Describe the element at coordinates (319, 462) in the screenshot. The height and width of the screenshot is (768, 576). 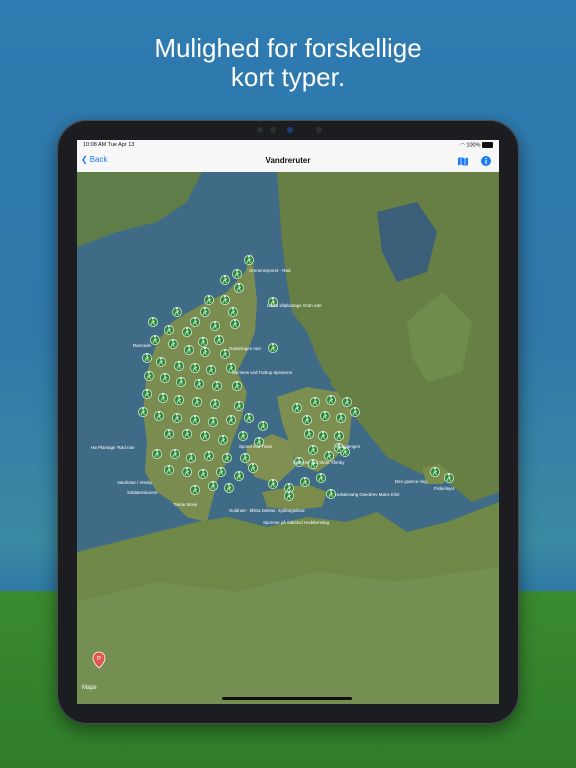
I see `map-label: Sporene ved Store Tårnby` at that location.